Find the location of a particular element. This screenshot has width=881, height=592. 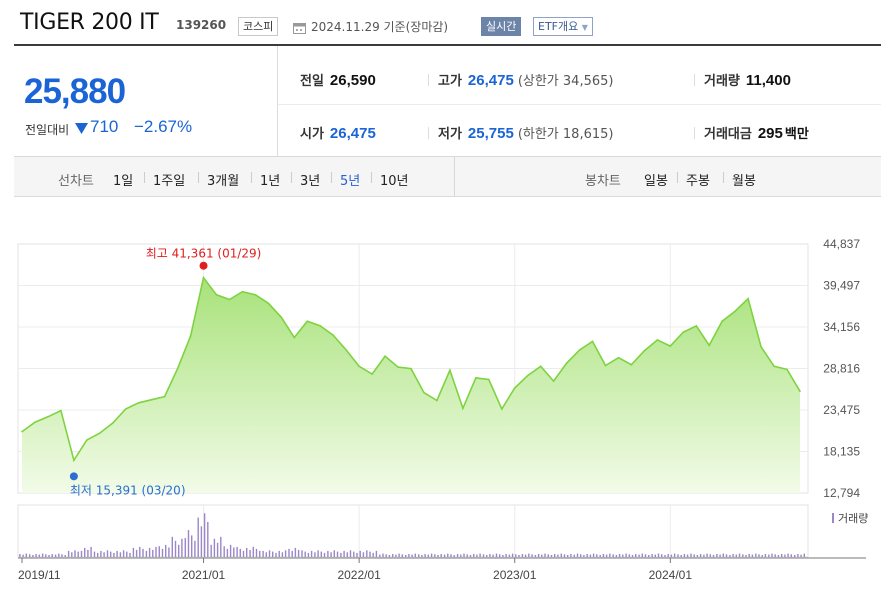

tab-5y: 5년 is located at coordinates (350, 179).